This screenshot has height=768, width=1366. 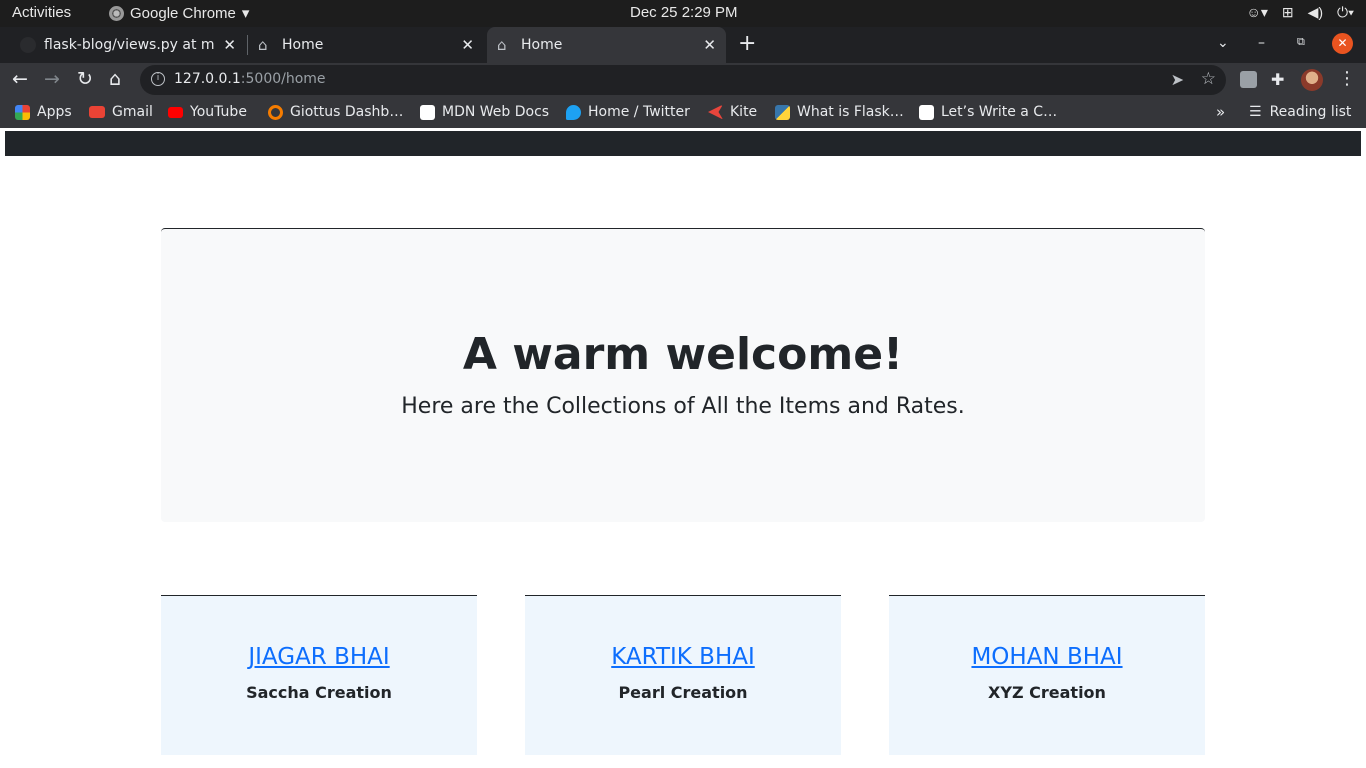 I want to click on bookmark-youtube: YouTube, so click(x=207, y=112).